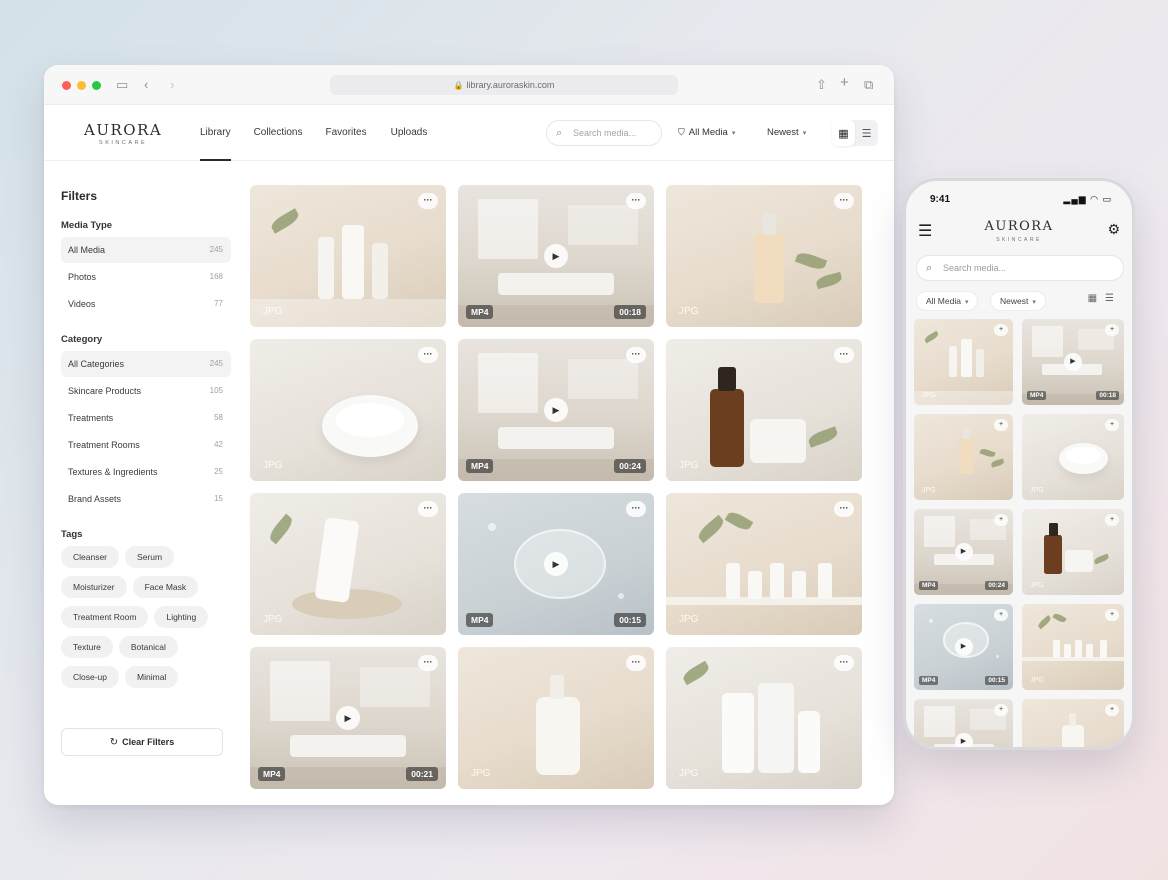  I want to click on tag-chip: Texture, so click(87, 647).